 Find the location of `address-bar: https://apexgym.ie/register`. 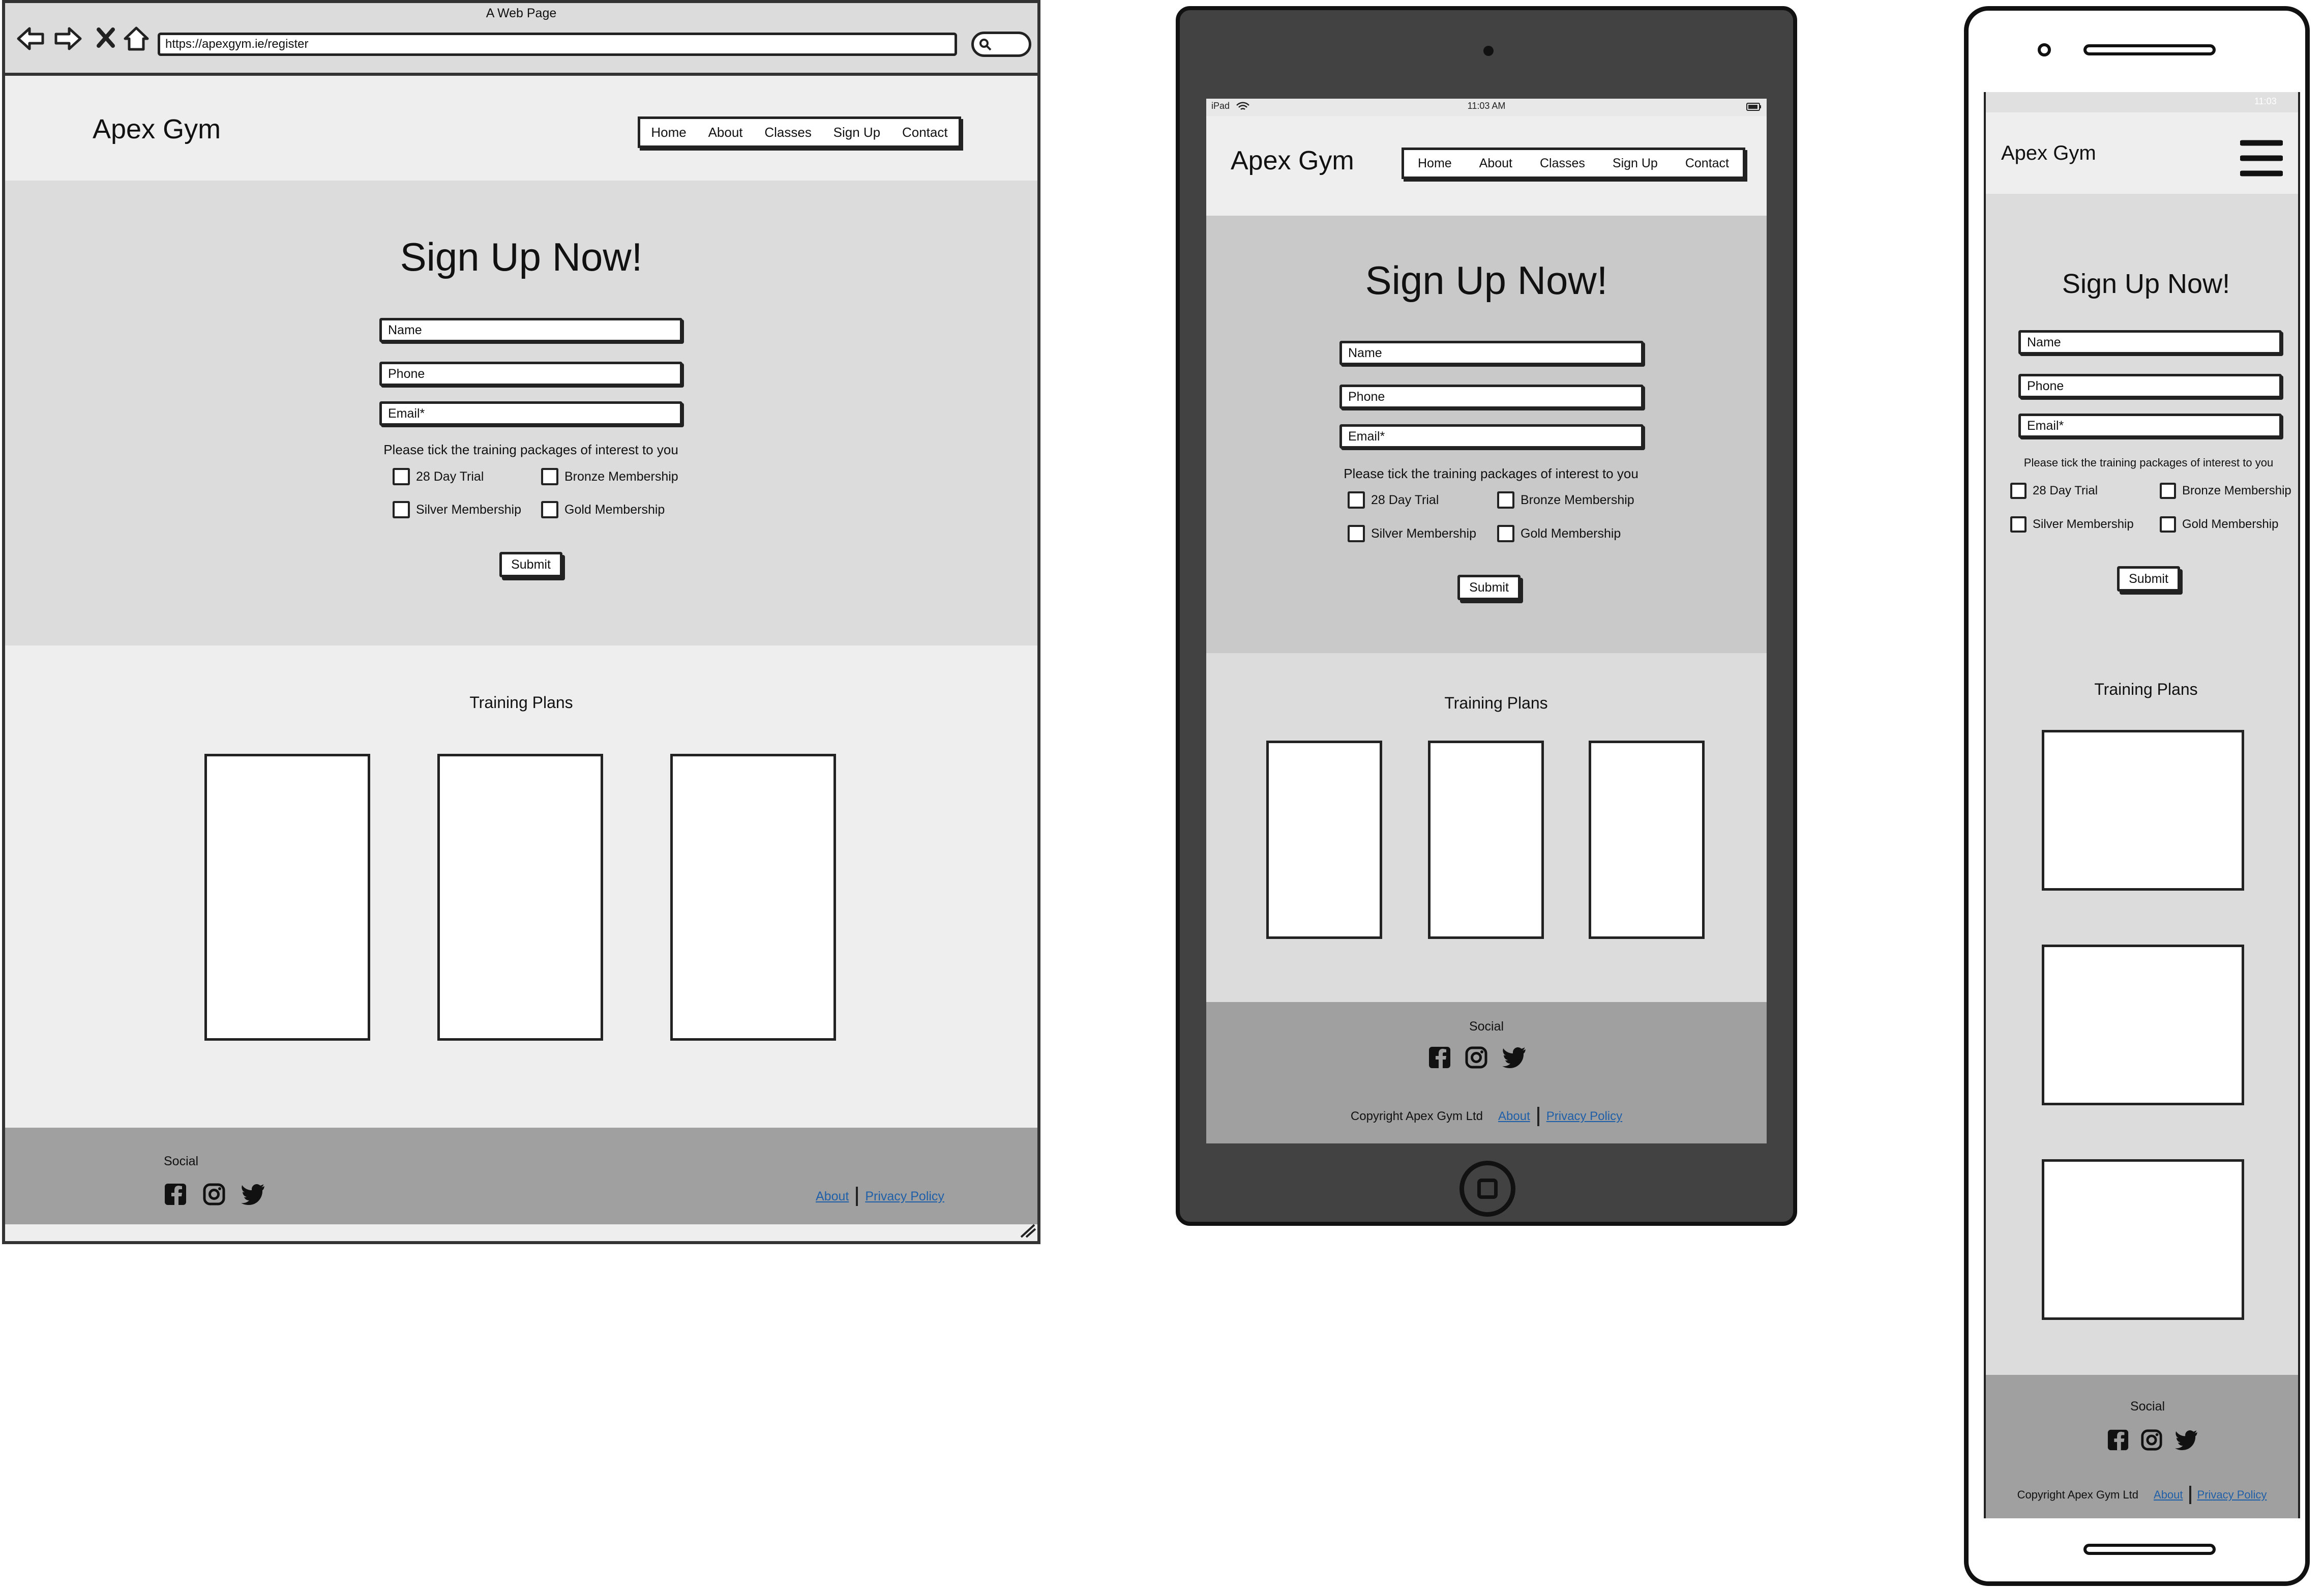

address-bar: https://apexgym.ie/register is located at coordinates (557, 44).